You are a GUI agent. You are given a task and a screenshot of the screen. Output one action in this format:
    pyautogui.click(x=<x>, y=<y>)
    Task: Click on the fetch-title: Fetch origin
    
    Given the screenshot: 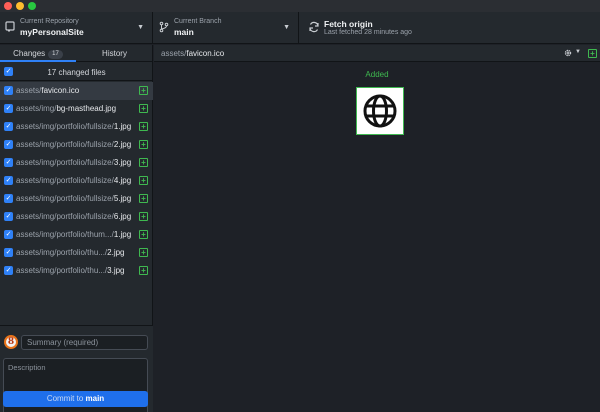 What is the action you would take?
    pyautogui.click(x=348, y=24)
    